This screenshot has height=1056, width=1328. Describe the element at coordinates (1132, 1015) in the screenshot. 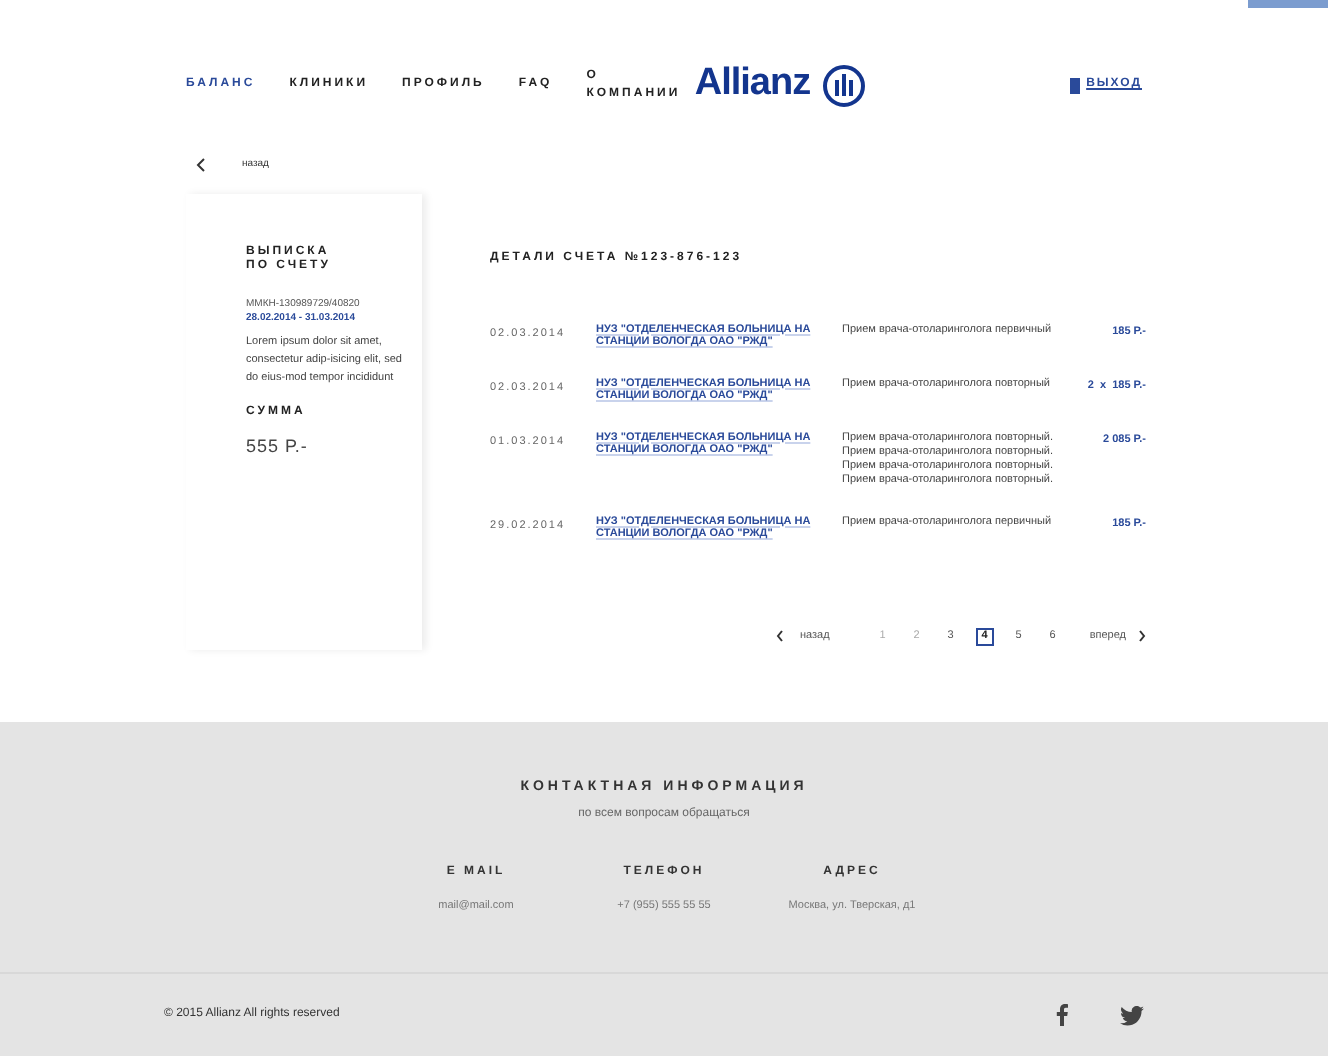

I see `twitter-icon` at that location.